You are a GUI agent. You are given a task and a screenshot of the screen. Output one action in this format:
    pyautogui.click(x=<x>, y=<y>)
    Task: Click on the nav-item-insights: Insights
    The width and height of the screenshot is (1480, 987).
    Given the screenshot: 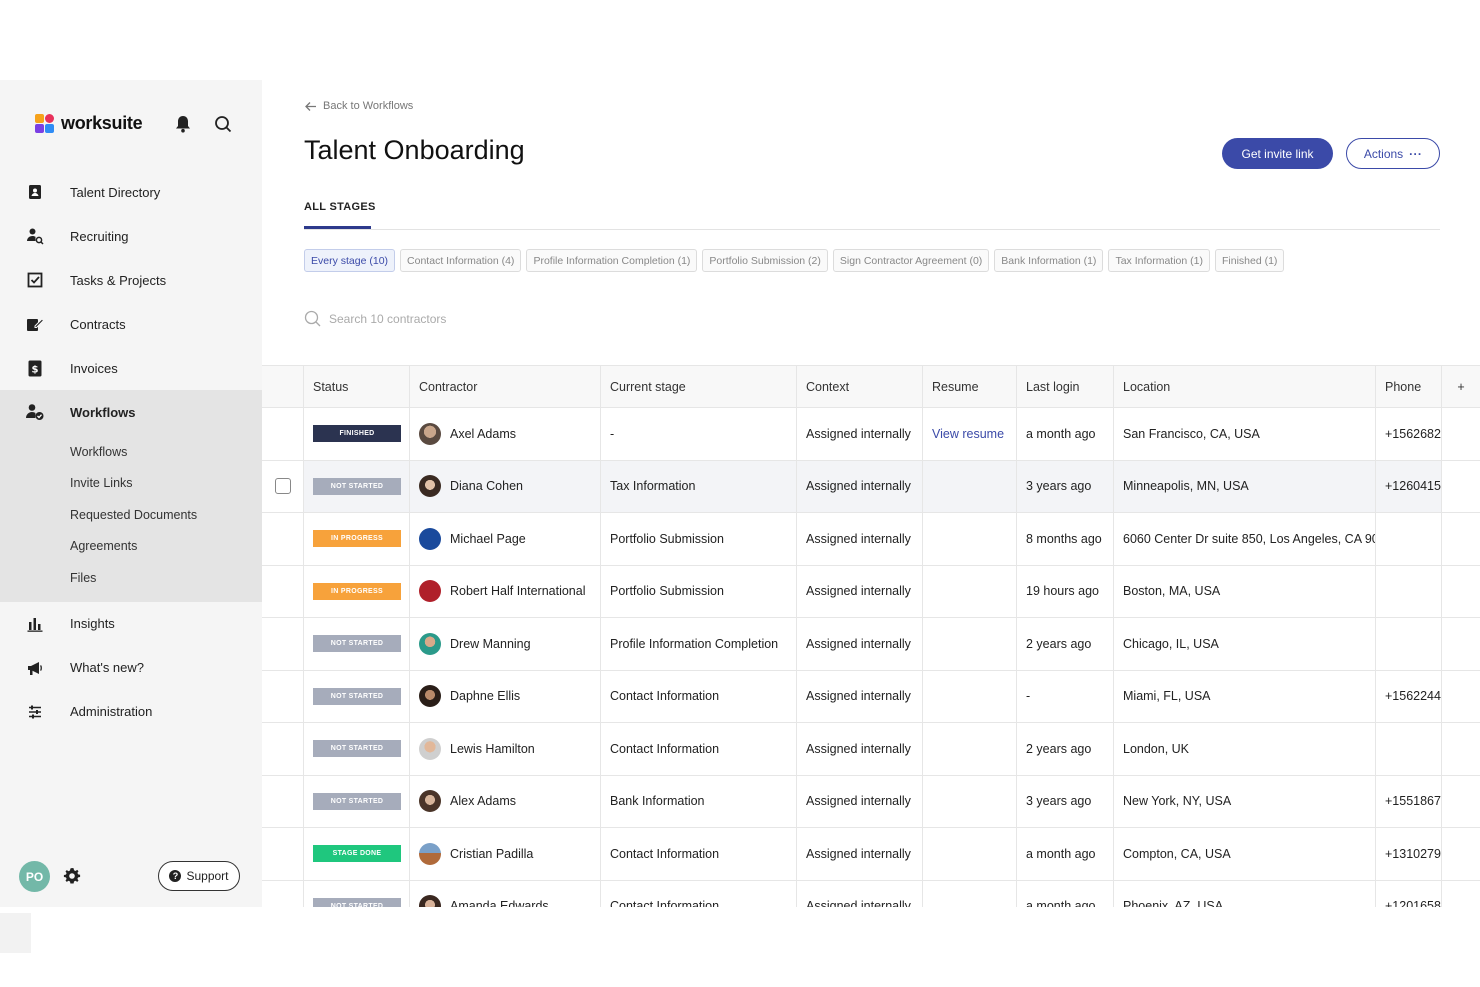 What is the action you would take?
    pyautogui.click(x=131, y=624)
    